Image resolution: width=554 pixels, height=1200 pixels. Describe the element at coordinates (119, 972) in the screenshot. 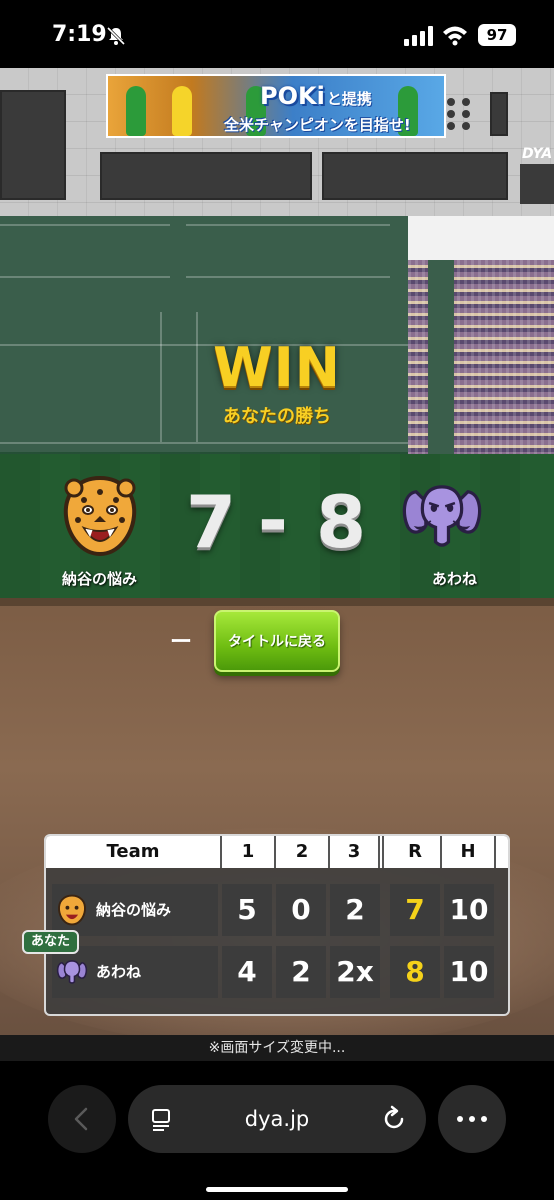

I see `scoreboard-team-name: あわね` at that location.